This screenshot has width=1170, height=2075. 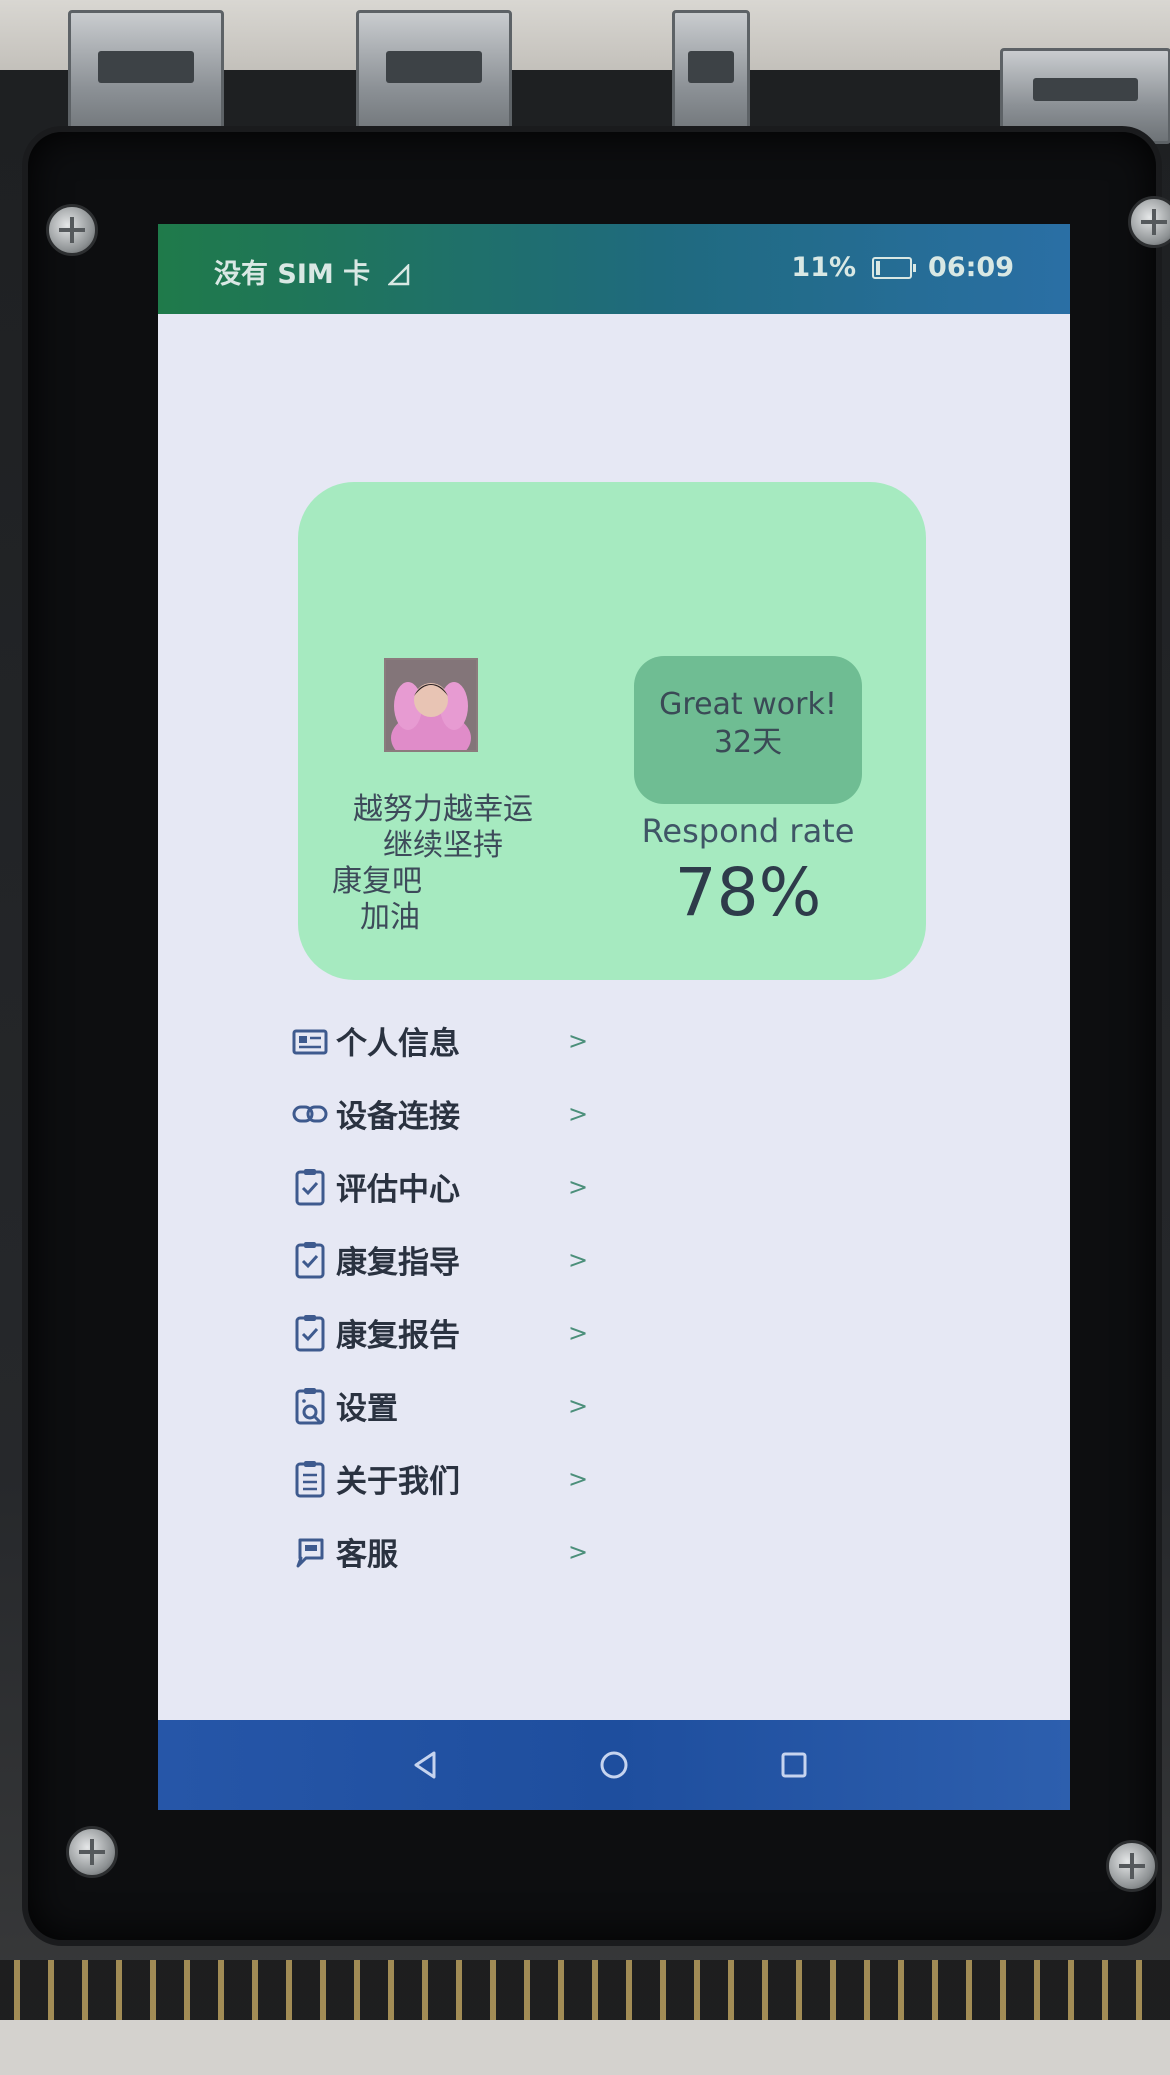 I want to click on signal-icon, so click(x=398, y=275).